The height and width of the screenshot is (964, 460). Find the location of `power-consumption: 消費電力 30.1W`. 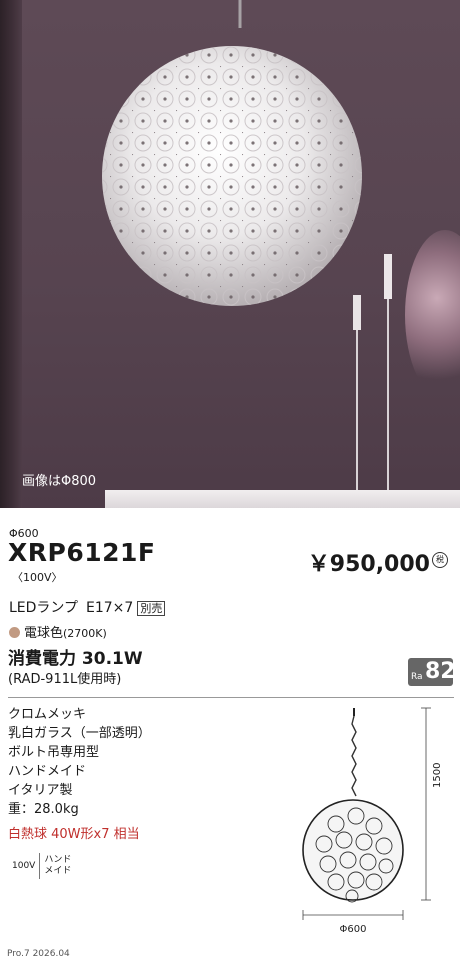

power-consumption: 消費電力 30.1W is located at coordinates (75, 659).